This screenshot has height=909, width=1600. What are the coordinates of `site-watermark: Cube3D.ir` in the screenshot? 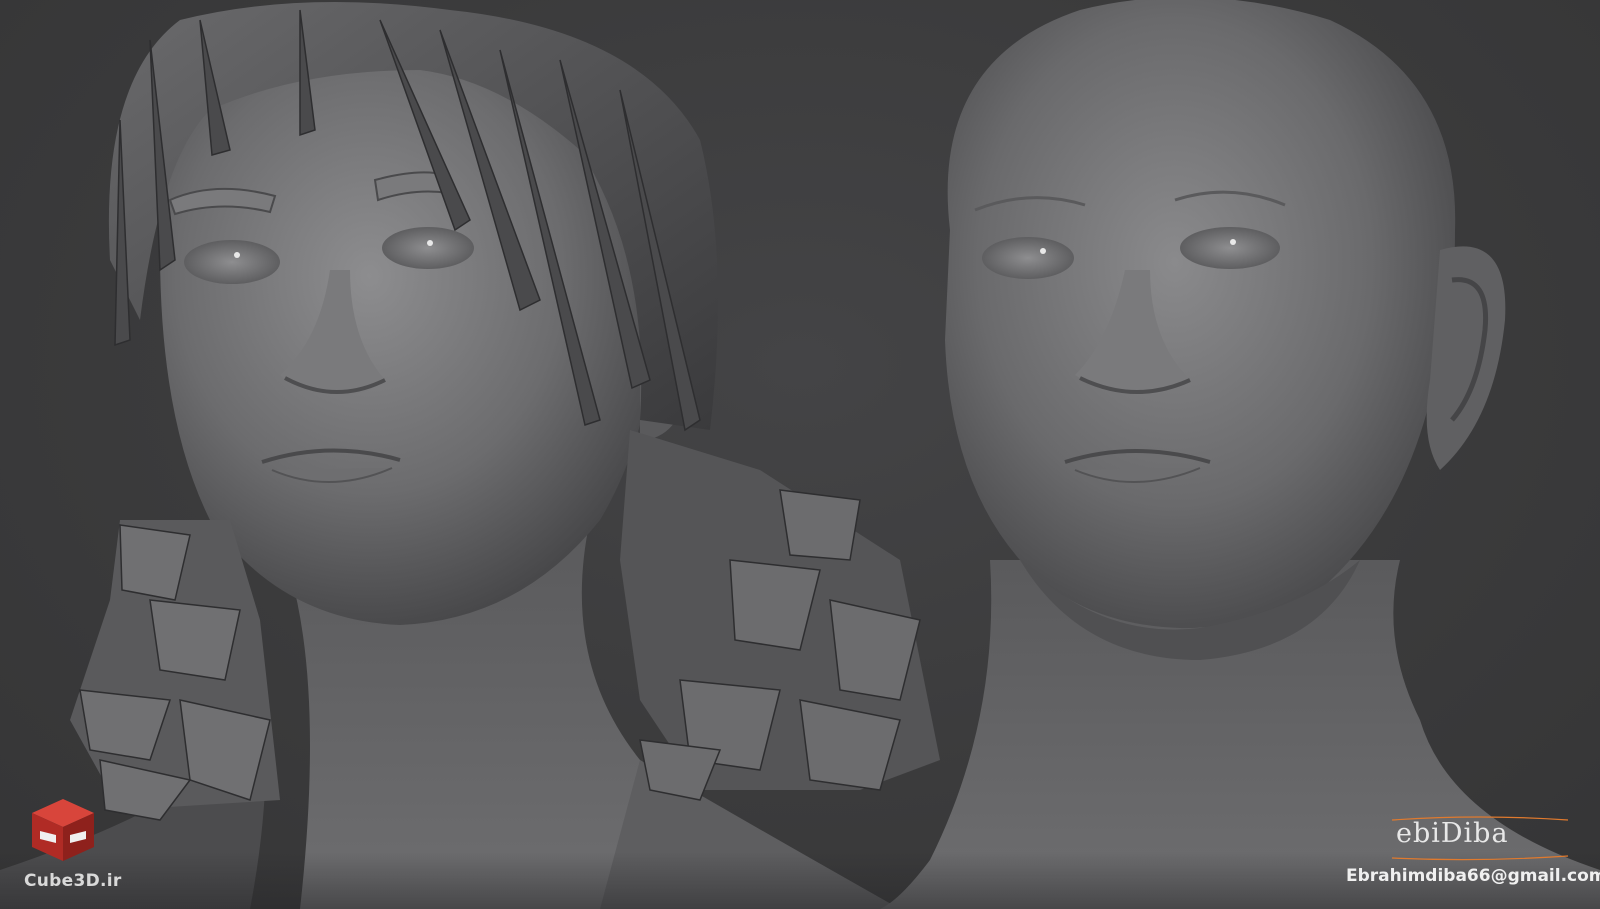 It's located at (71, 850).